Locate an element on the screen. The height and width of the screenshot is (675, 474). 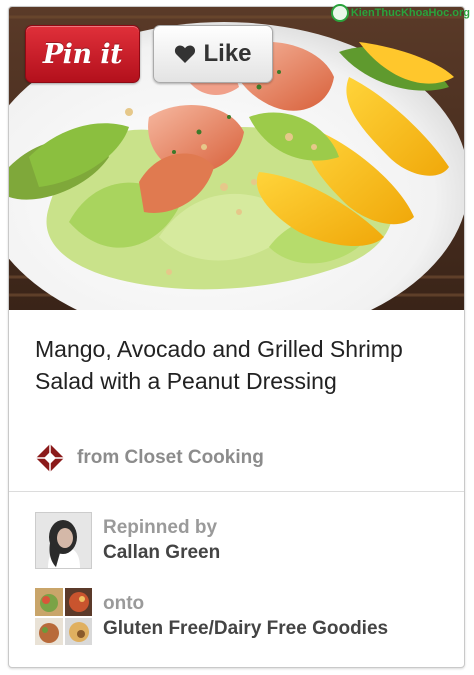
watermark: KienThucKhoaHoc.org is located at coordinates (400, 13).